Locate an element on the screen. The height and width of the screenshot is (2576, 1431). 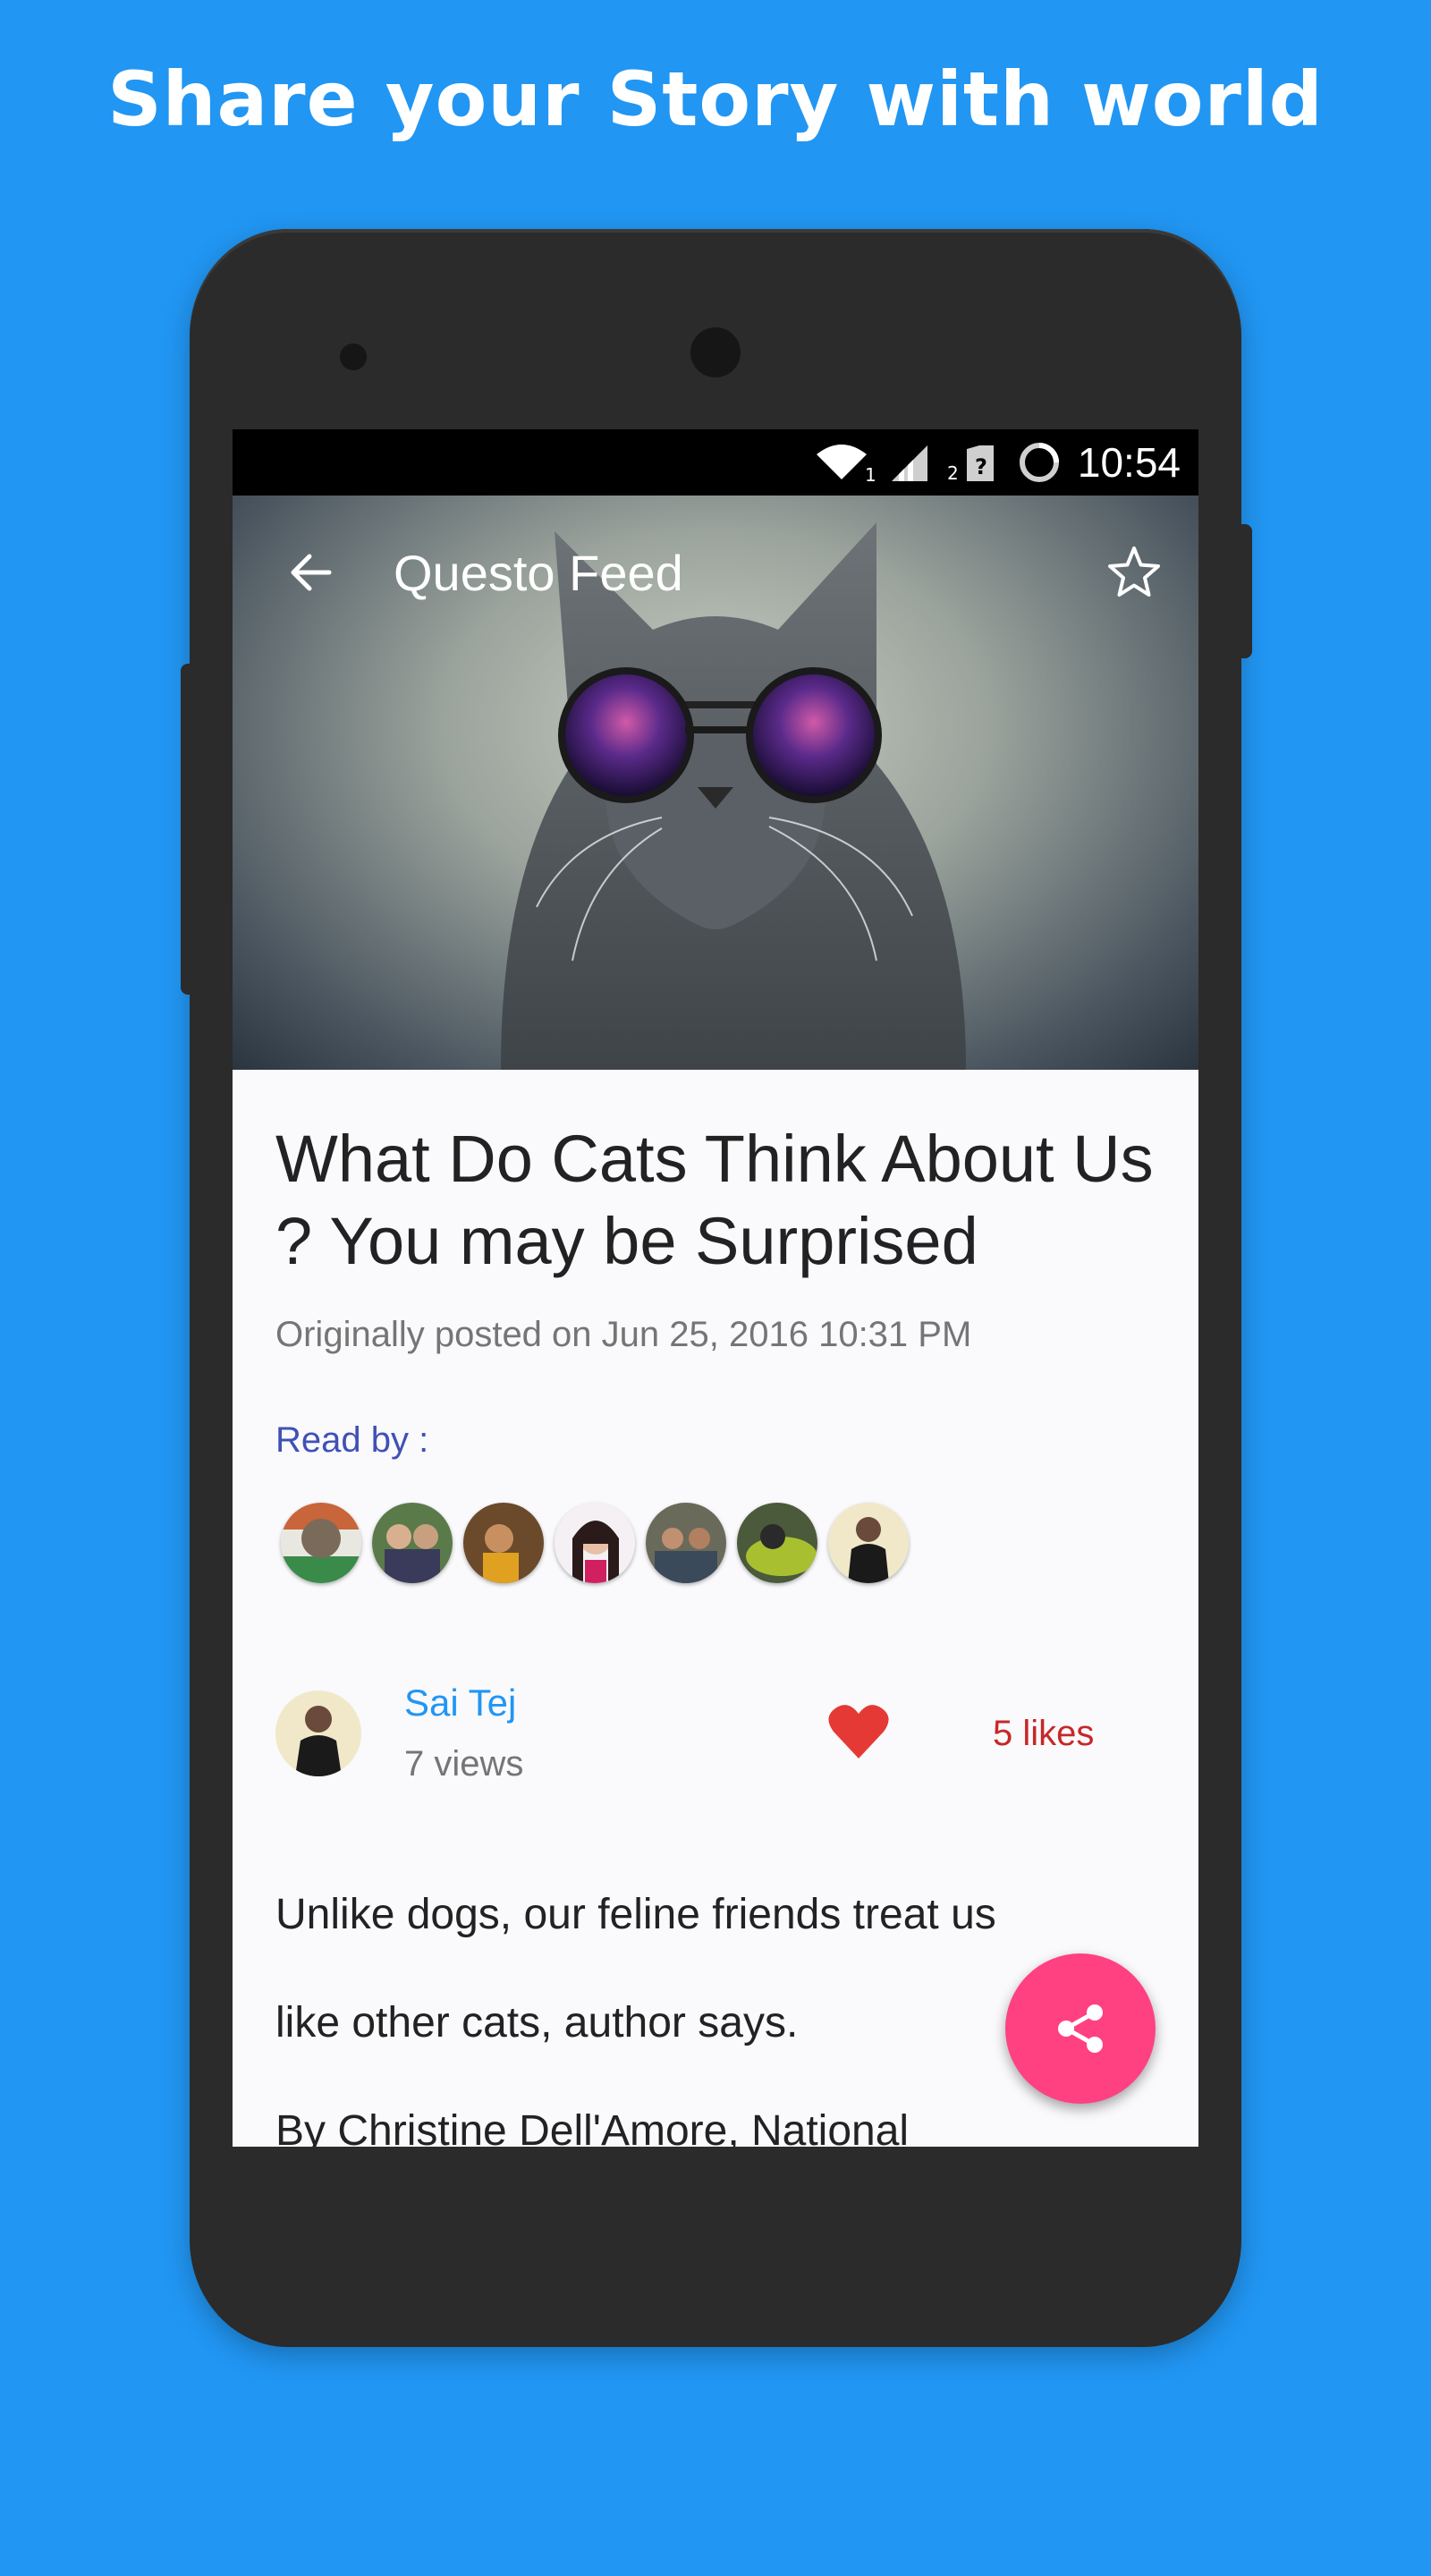
body-line: like other cats, author says. is located at coordinates (537, 2022).